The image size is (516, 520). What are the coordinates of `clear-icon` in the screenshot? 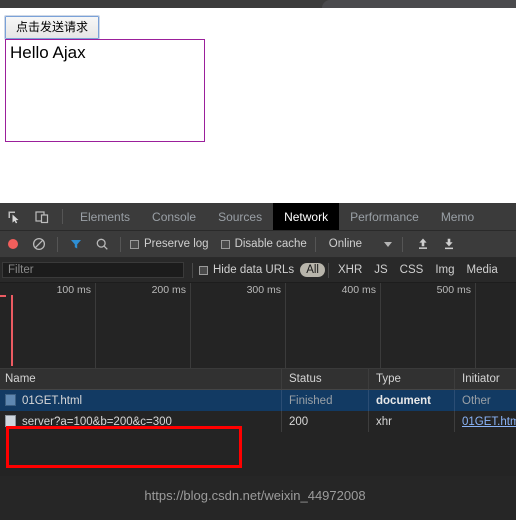 It's located at (39, 244).